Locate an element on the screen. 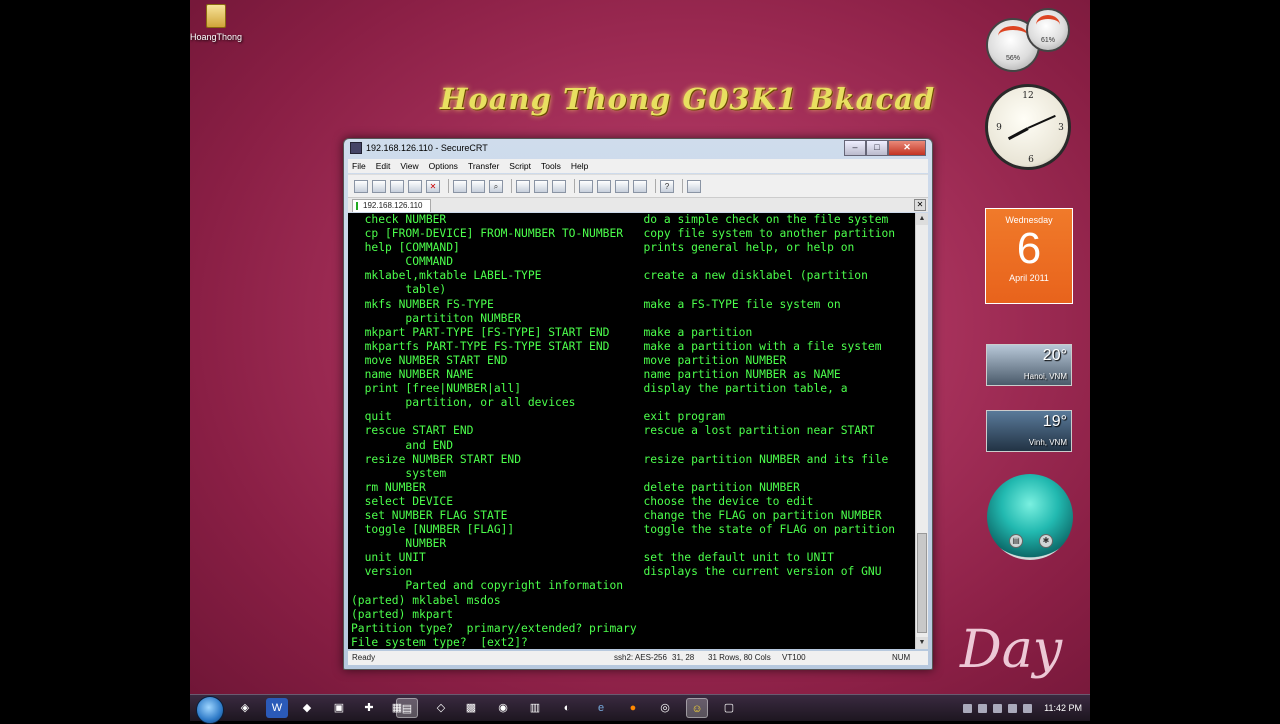  find-icon: ⌕ is located at coordinates (496, 186).